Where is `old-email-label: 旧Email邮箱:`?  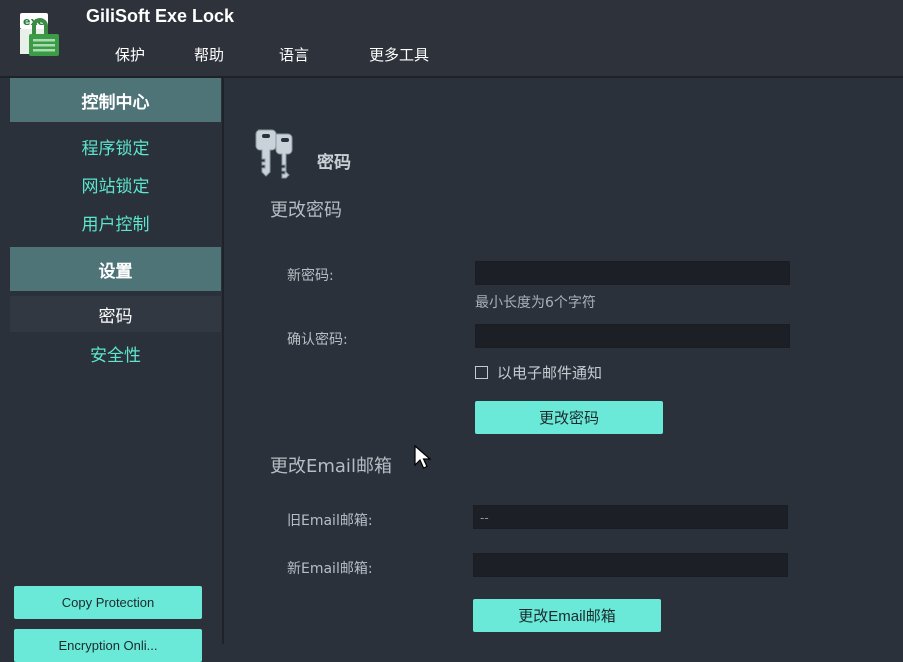 old-email-label: 旧Email邮箱: is located at coordinates (330, 521).